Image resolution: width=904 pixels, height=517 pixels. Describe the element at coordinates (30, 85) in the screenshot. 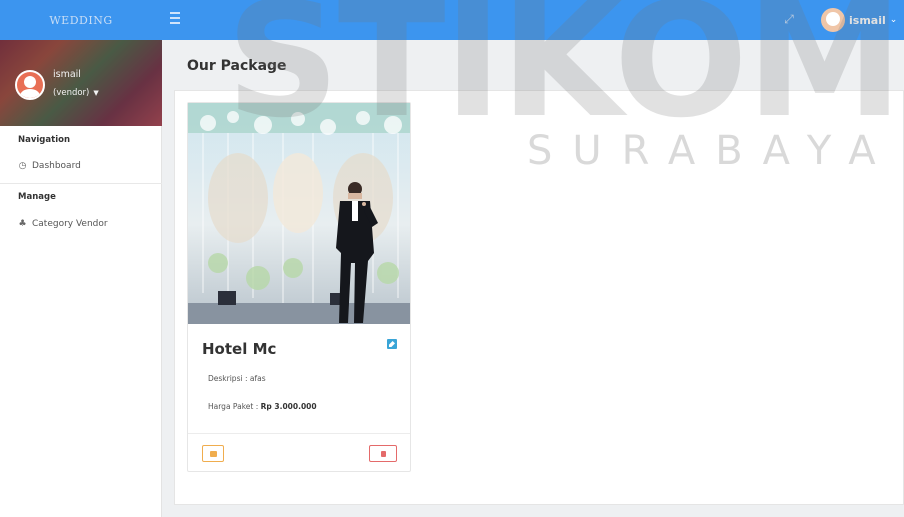

I see `profile-avatar` at that location.